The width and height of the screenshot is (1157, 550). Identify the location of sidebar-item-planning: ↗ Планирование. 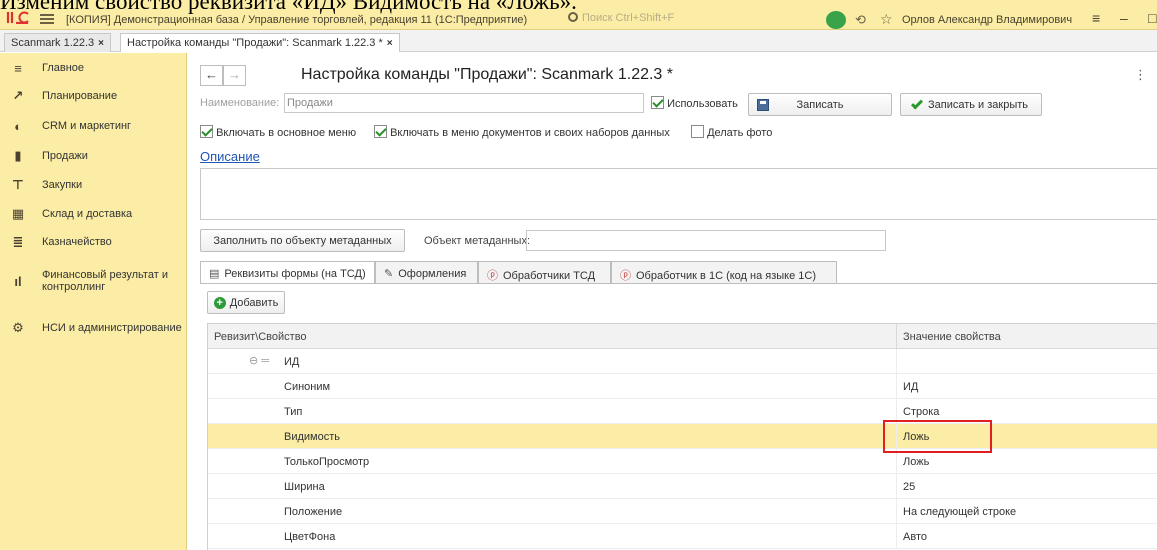
(93, 96).